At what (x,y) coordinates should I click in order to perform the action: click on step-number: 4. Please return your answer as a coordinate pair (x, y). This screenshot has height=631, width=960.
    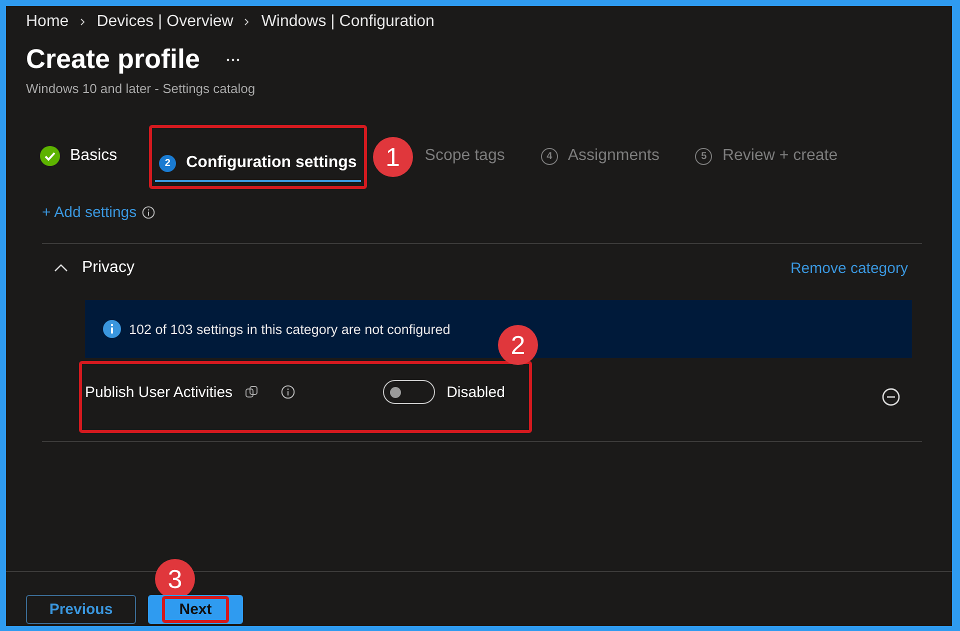
    Looking at the image, I should click on (549, 156).